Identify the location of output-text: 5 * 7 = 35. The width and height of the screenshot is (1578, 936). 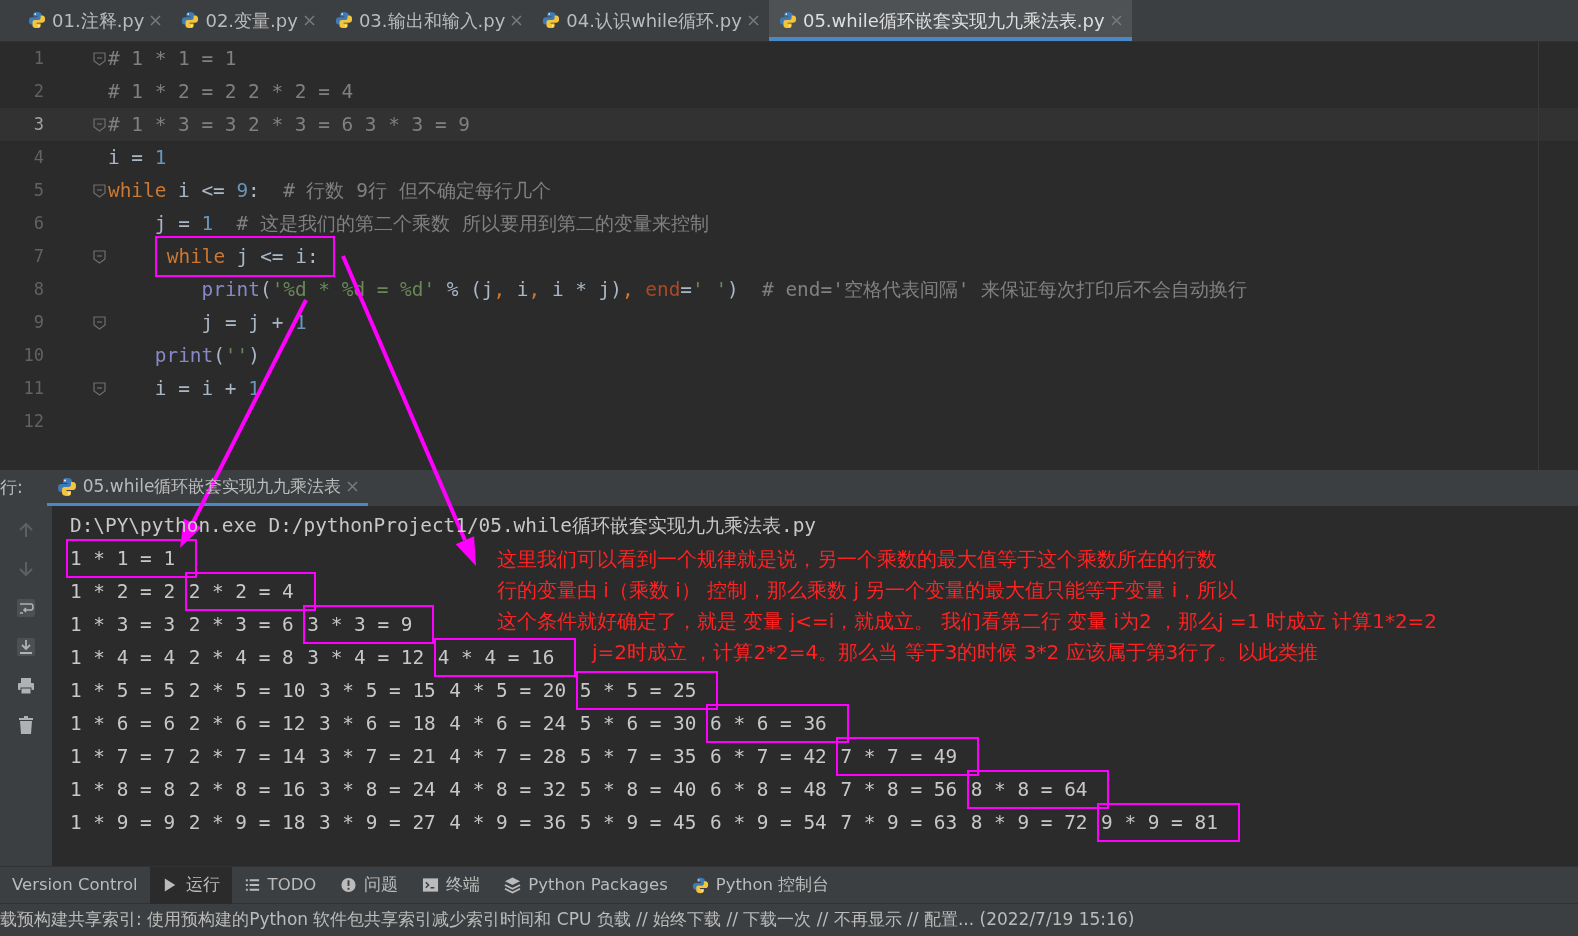
(638, 756).